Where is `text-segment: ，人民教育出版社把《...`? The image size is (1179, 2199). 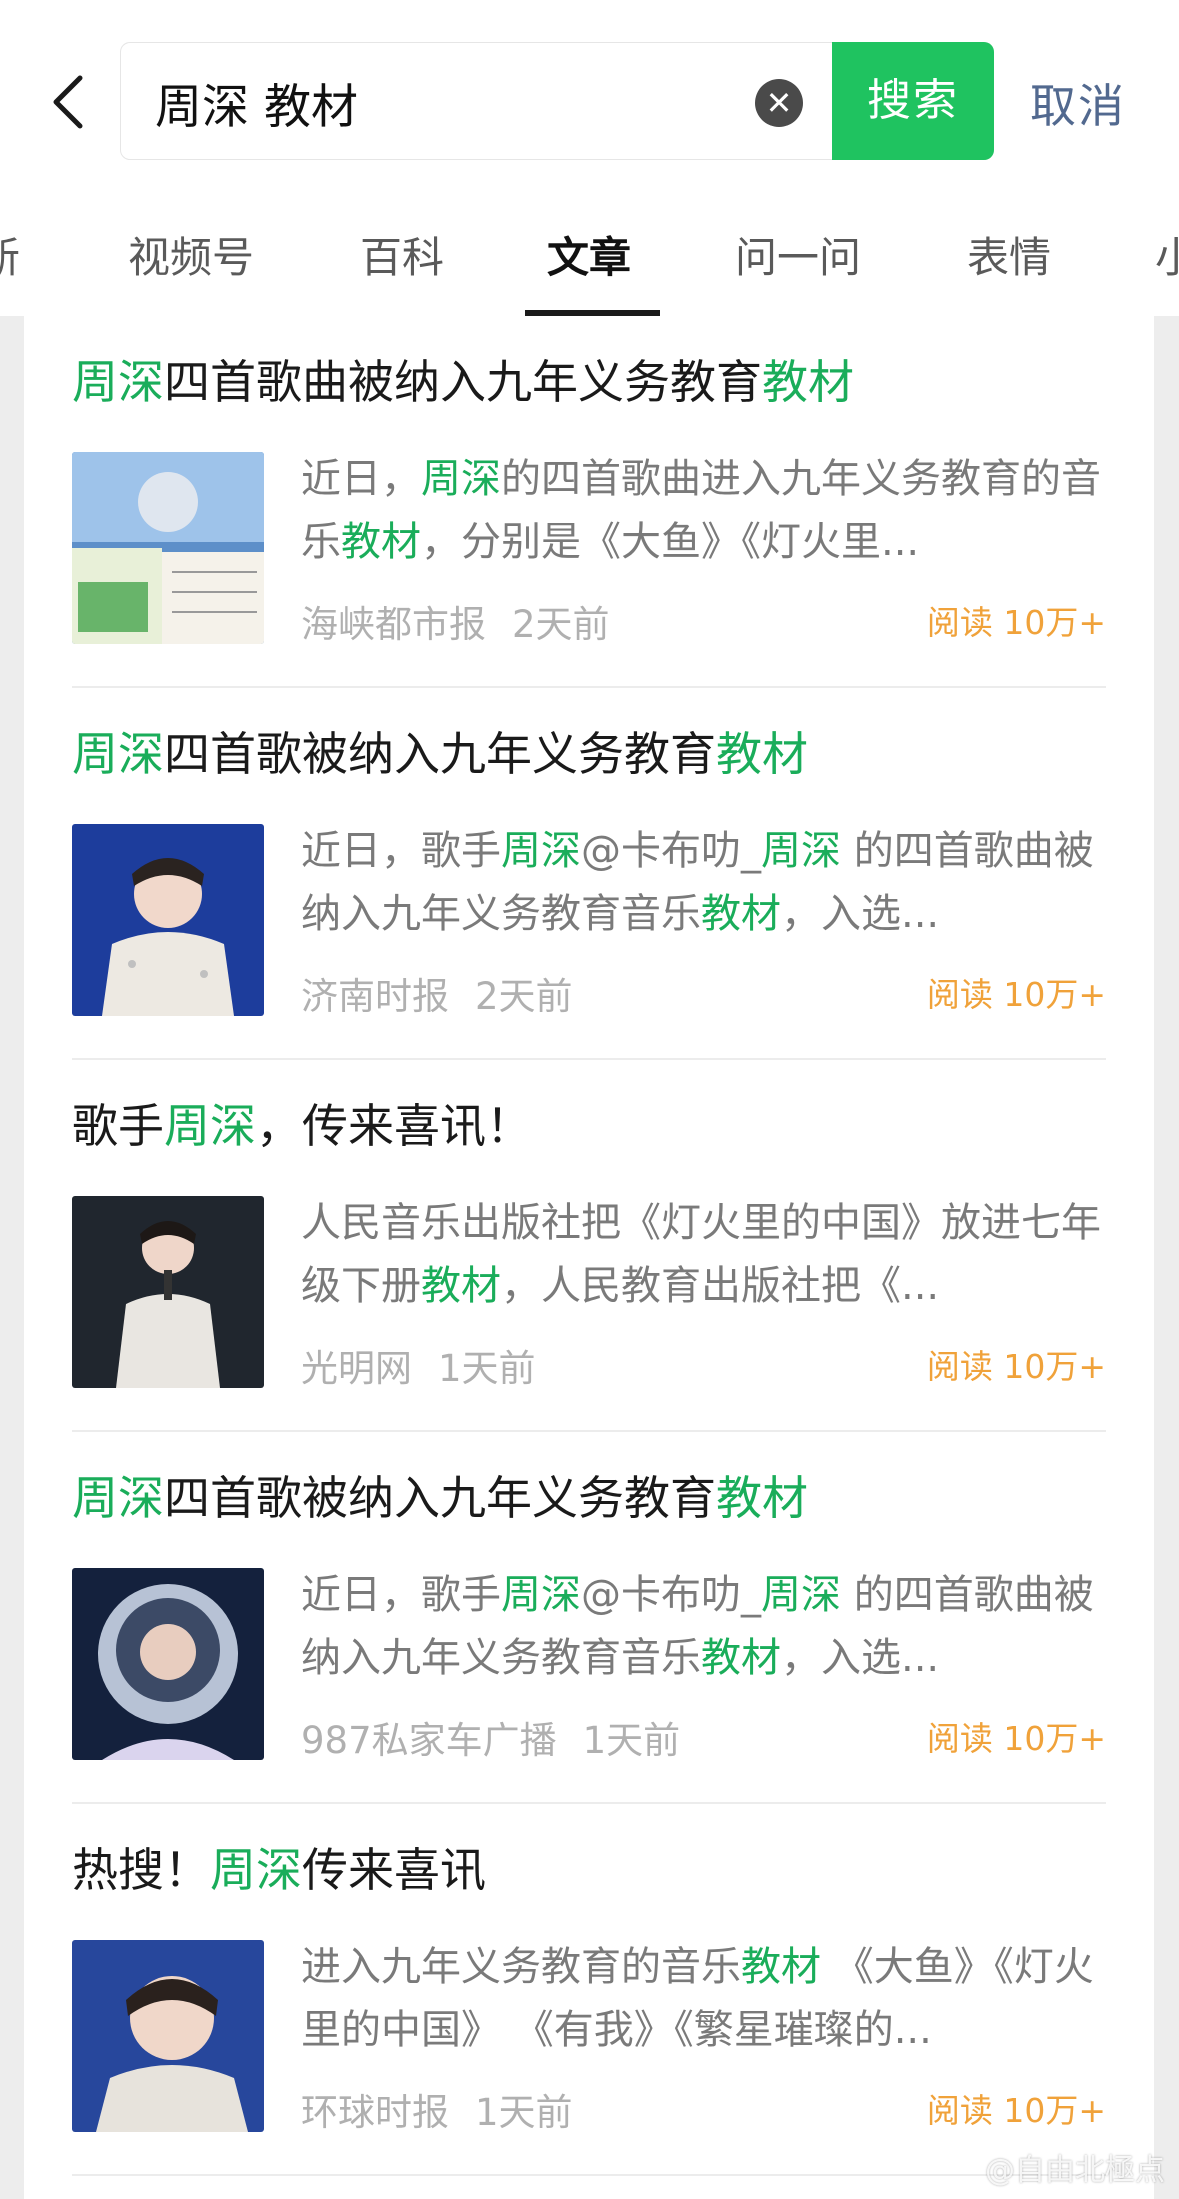
text-segment: ，人民教育出版社把《... is located at coordinates (720, 1286).